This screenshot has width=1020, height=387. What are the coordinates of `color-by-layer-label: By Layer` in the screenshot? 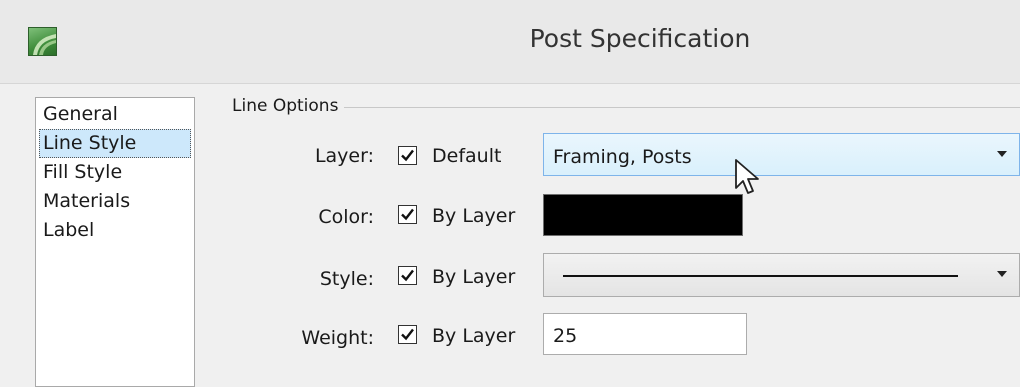 It's located at (473, 216).